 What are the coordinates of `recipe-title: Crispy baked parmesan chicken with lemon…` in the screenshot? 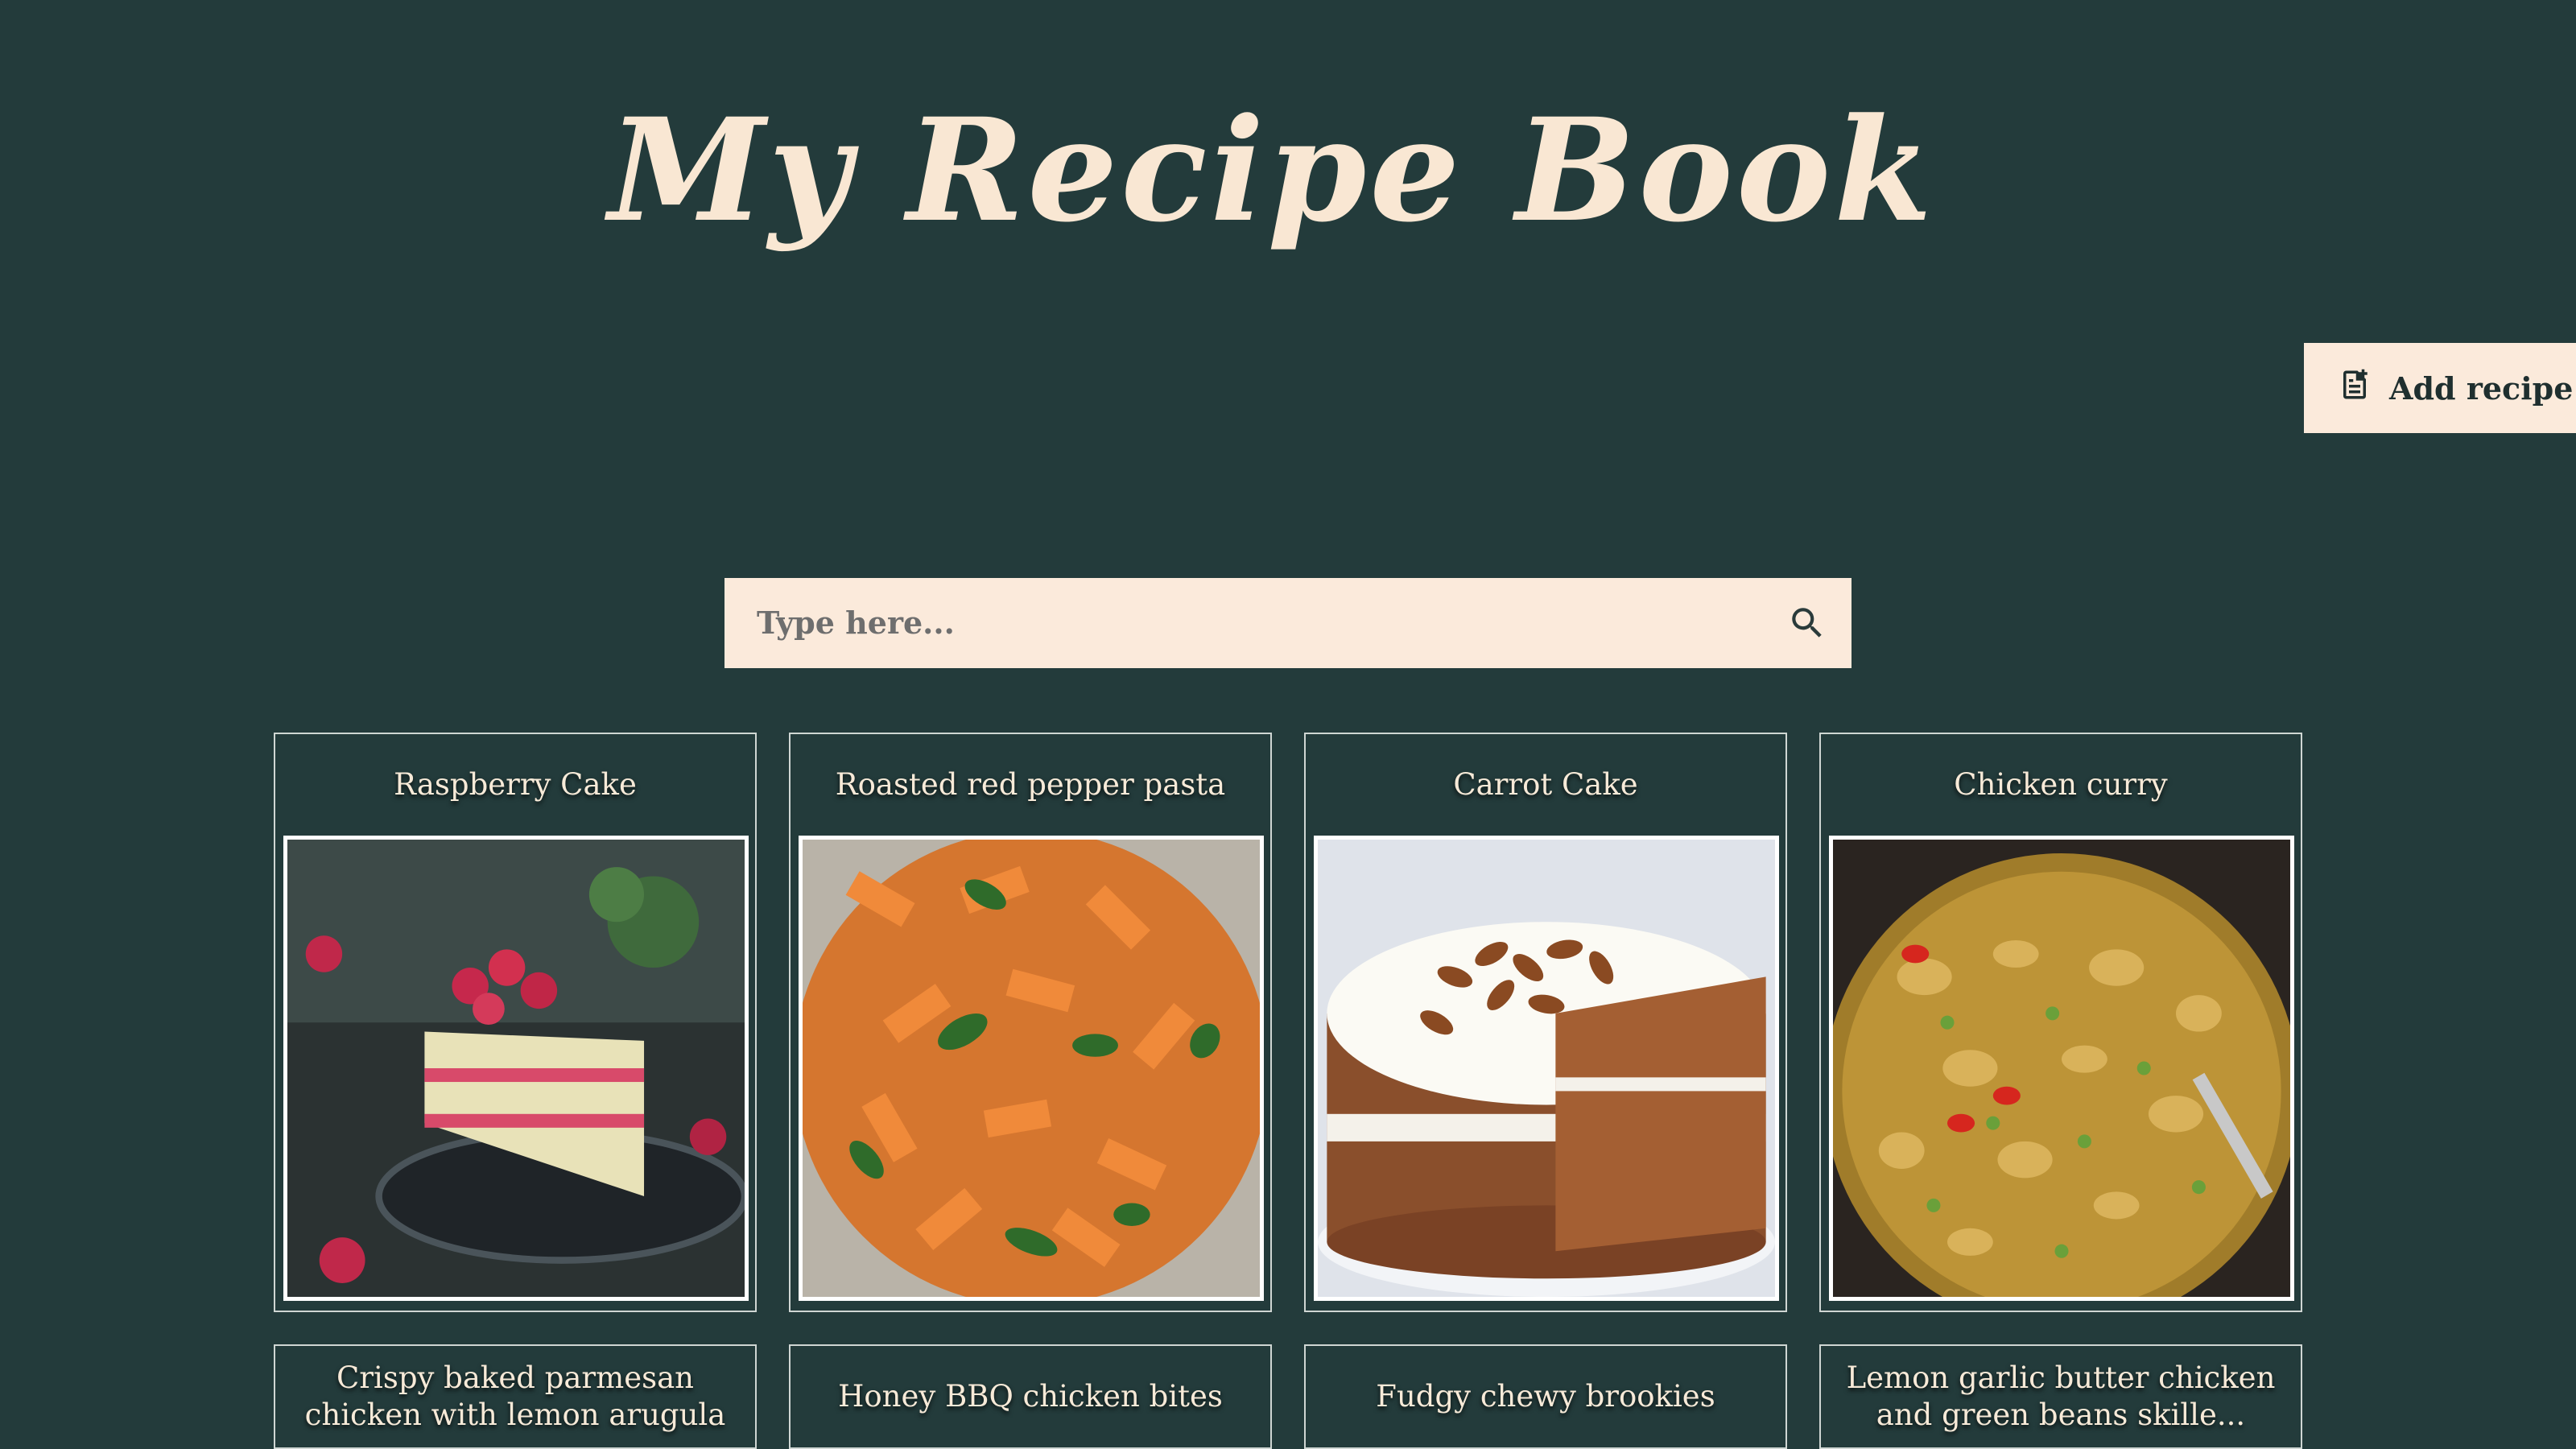 It's located at (515, 1396).